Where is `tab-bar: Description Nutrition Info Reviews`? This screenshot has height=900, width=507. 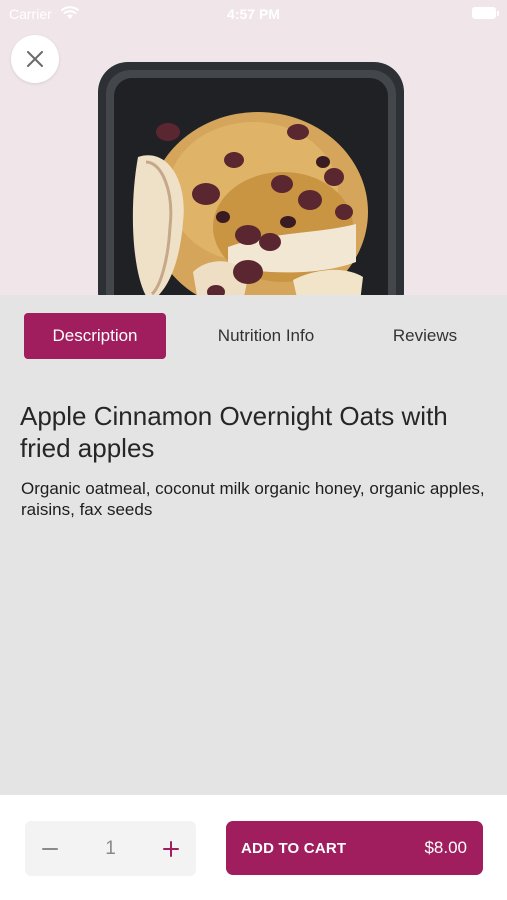
tab-bar: Description Nutrition Info Reviews is located at coordinates (253, 335).